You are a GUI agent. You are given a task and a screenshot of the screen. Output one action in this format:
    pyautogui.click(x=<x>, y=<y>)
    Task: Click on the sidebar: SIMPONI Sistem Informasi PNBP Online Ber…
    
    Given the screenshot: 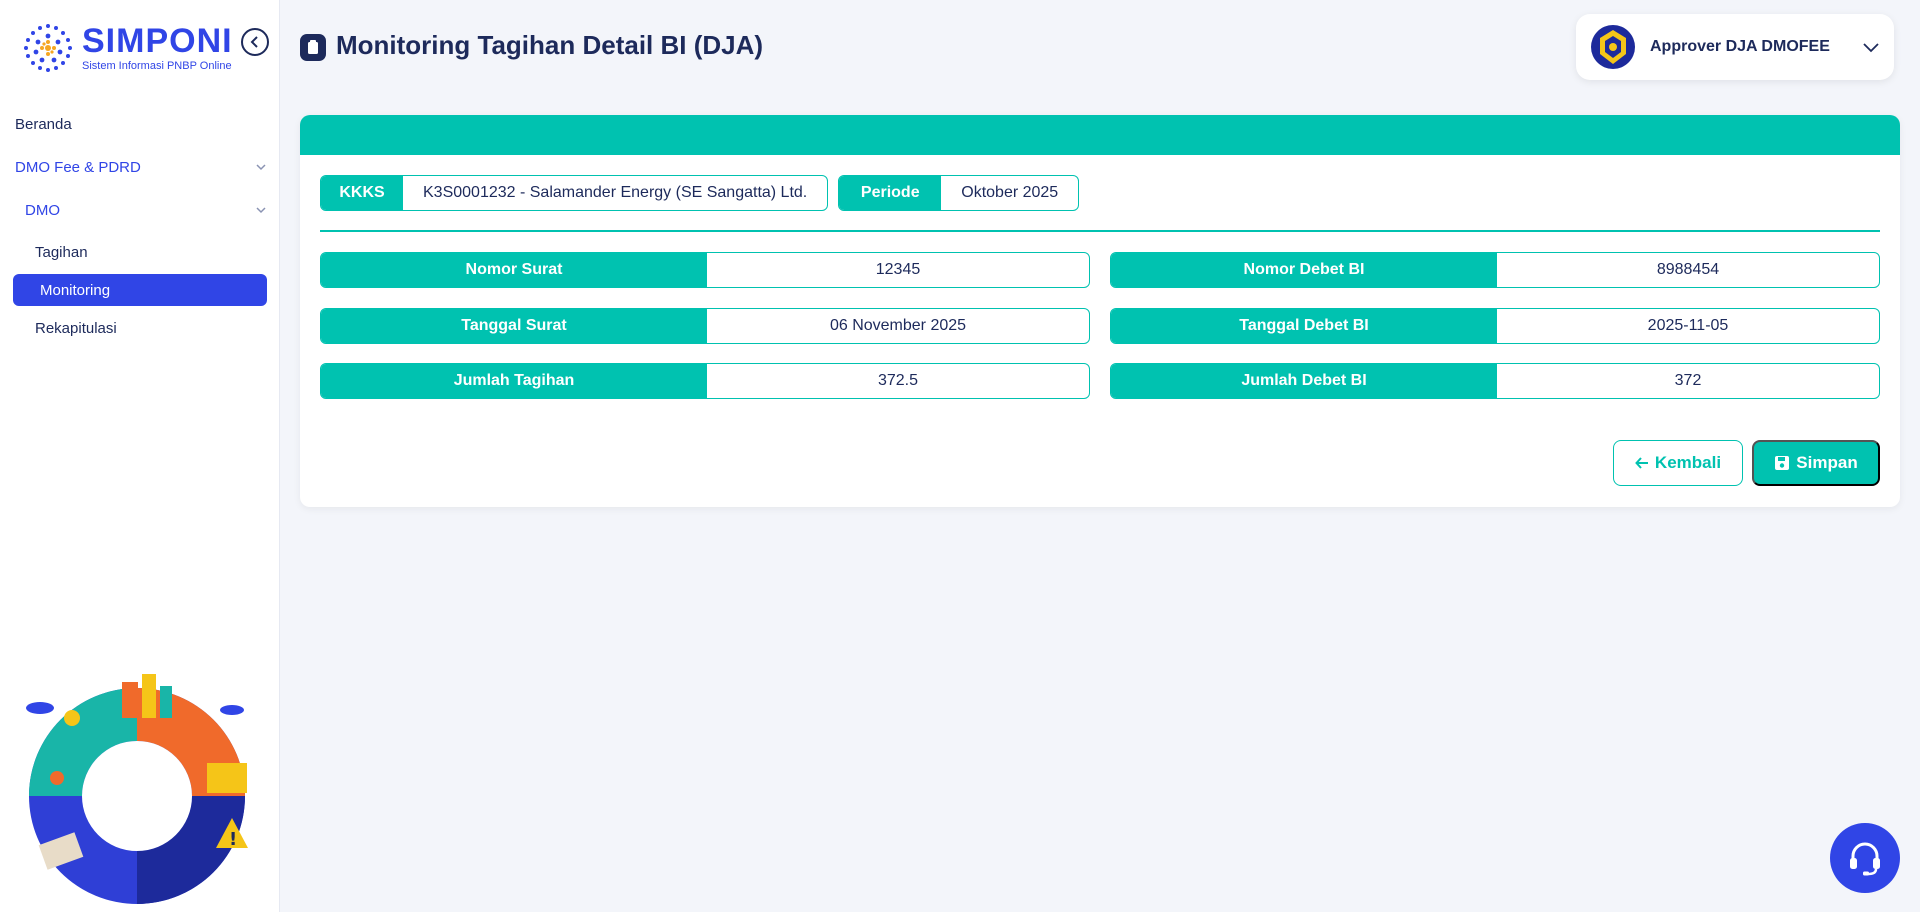 What is the action you would take?
    pyautogui.click(x=140, y=456)
    